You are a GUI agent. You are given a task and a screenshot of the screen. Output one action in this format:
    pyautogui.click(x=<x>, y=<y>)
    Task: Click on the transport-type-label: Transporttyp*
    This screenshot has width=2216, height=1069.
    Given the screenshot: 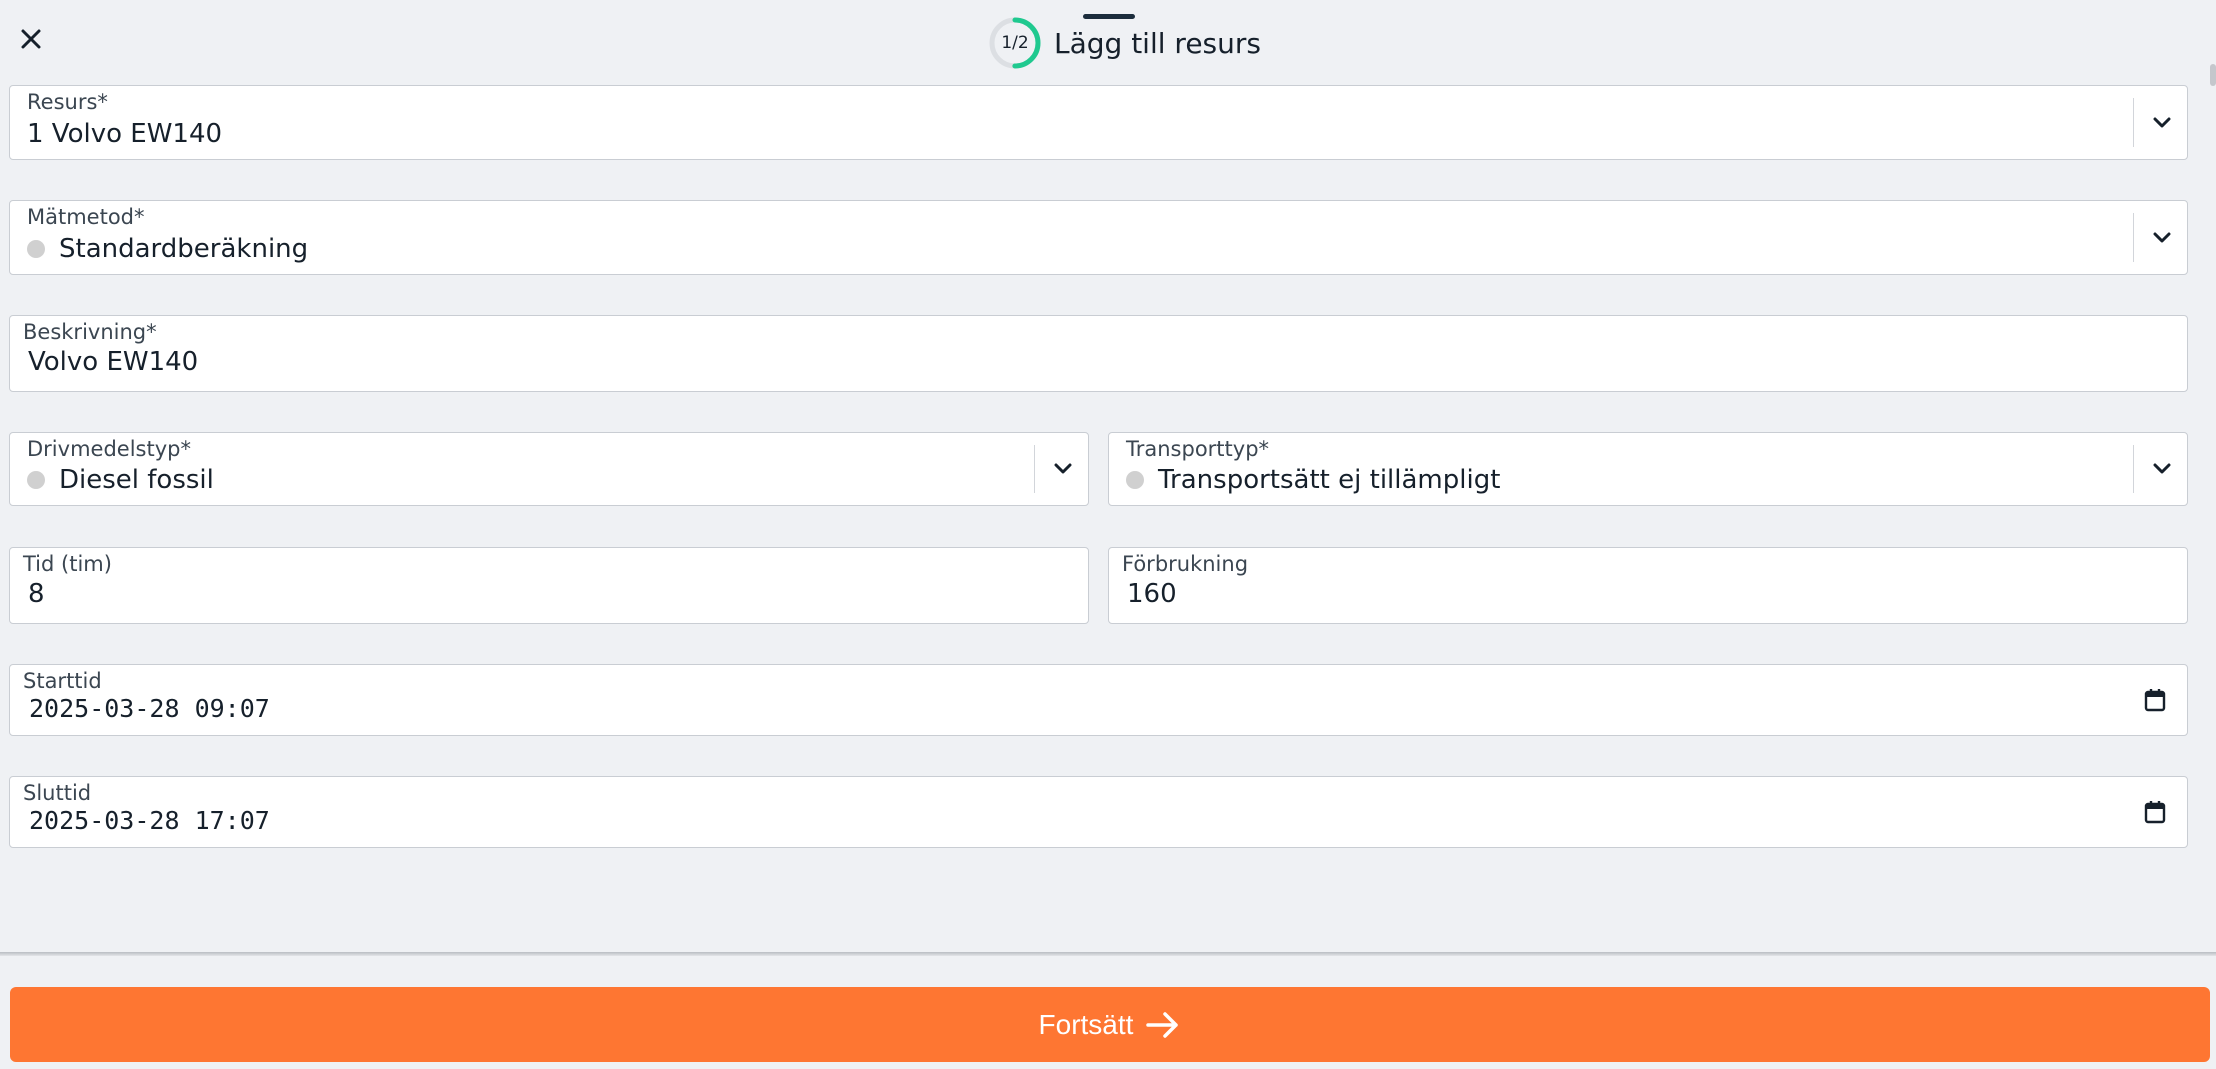 What is the action you would take?
    pyautogui.click(x=1198, y=449)
    